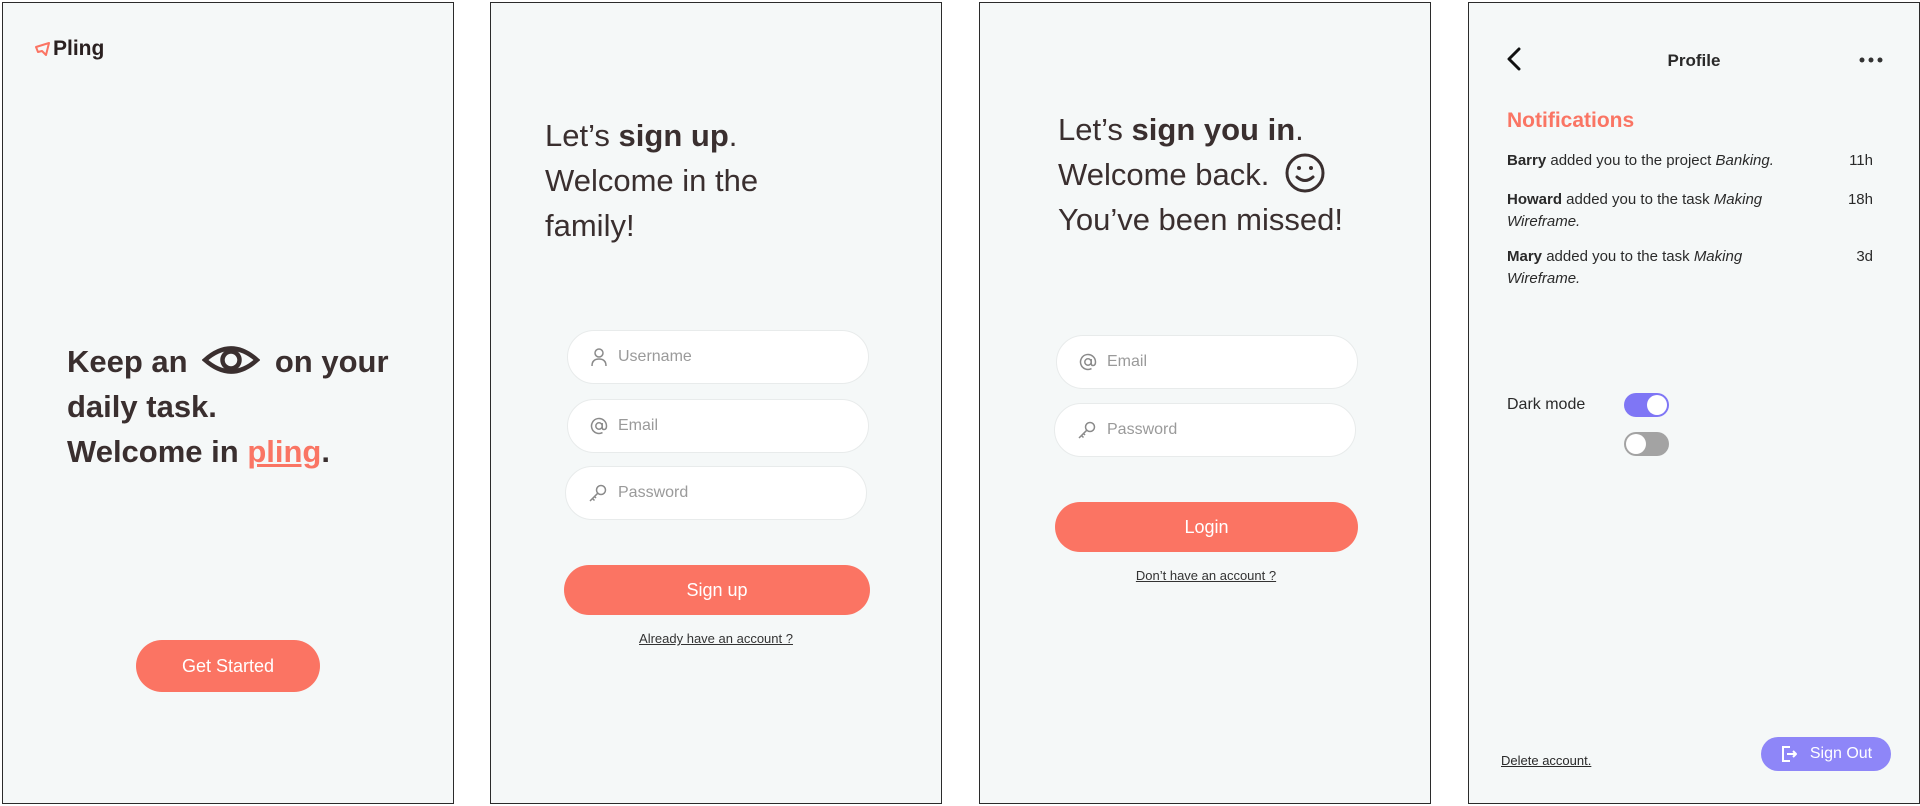 The height and width of the screenshot is (806, 1920). I want to click on notification-text: added you to the project, so click(1631, 160).